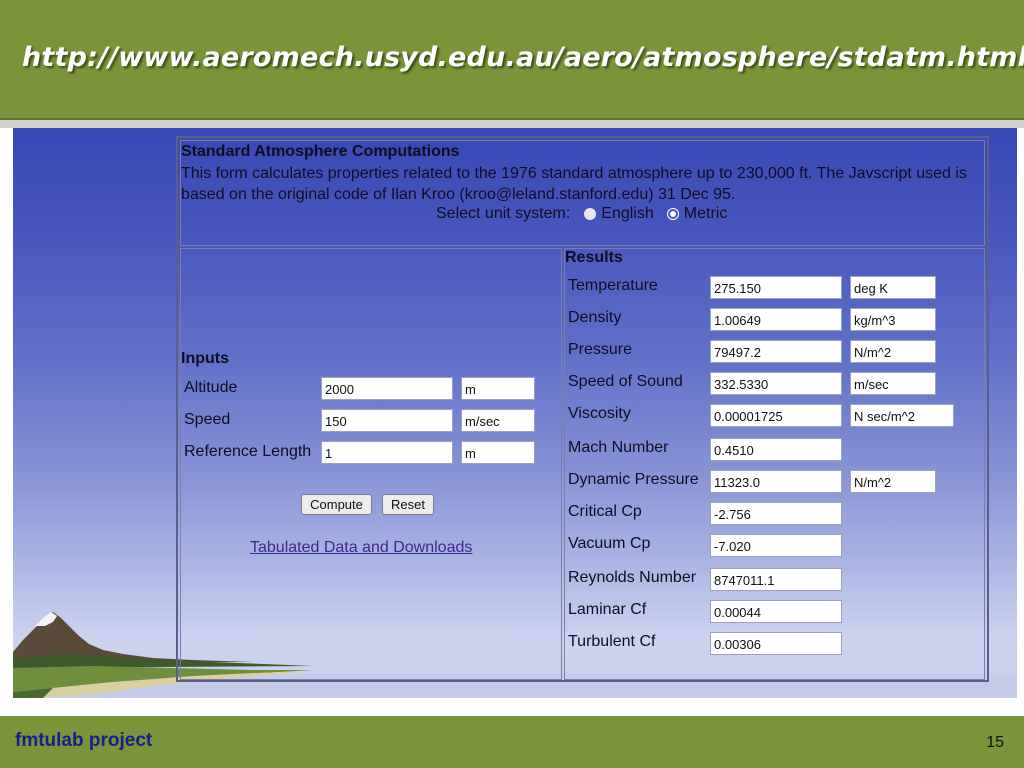  I want to click on results-heading: Results, so click(594, 257).